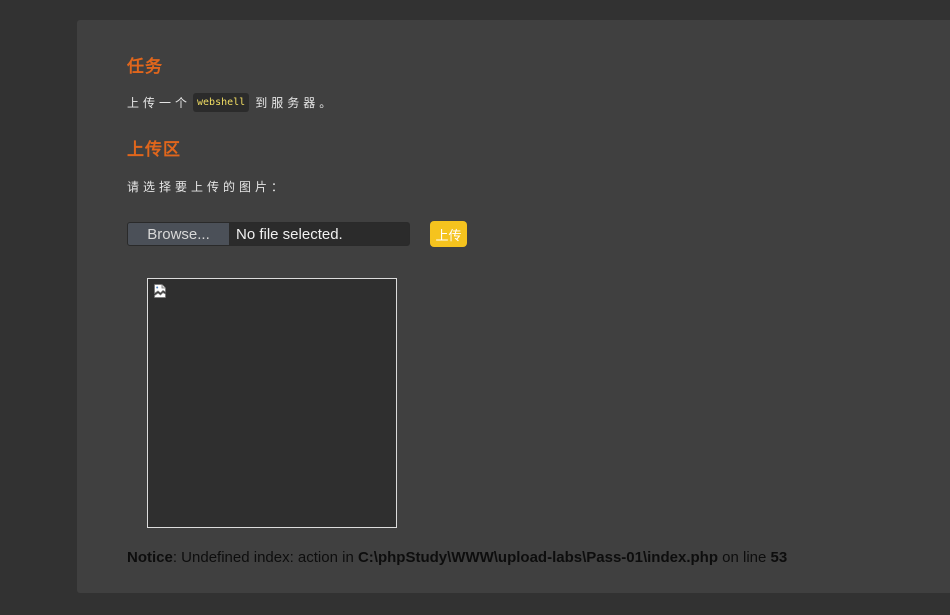  I want to click on task-description: 上传一个 webshell 到服务器。, so click(231, 102).